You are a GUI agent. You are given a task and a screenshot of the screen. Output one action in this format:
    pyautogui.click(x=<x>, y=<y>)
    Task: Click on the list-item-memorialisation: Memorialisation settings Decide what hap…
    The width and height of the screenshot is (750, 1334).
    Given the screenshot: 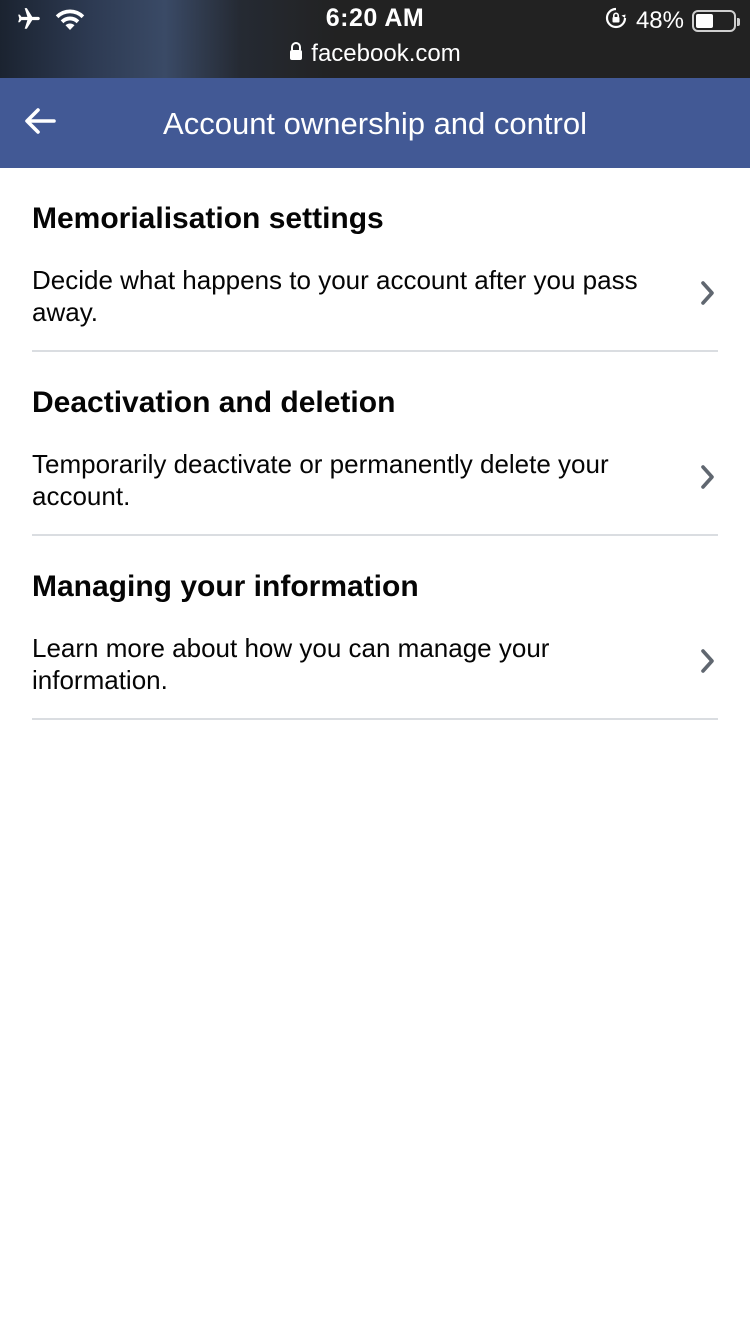 What is the action you would take?
    pyautogui.click(x=375, y=260)
    